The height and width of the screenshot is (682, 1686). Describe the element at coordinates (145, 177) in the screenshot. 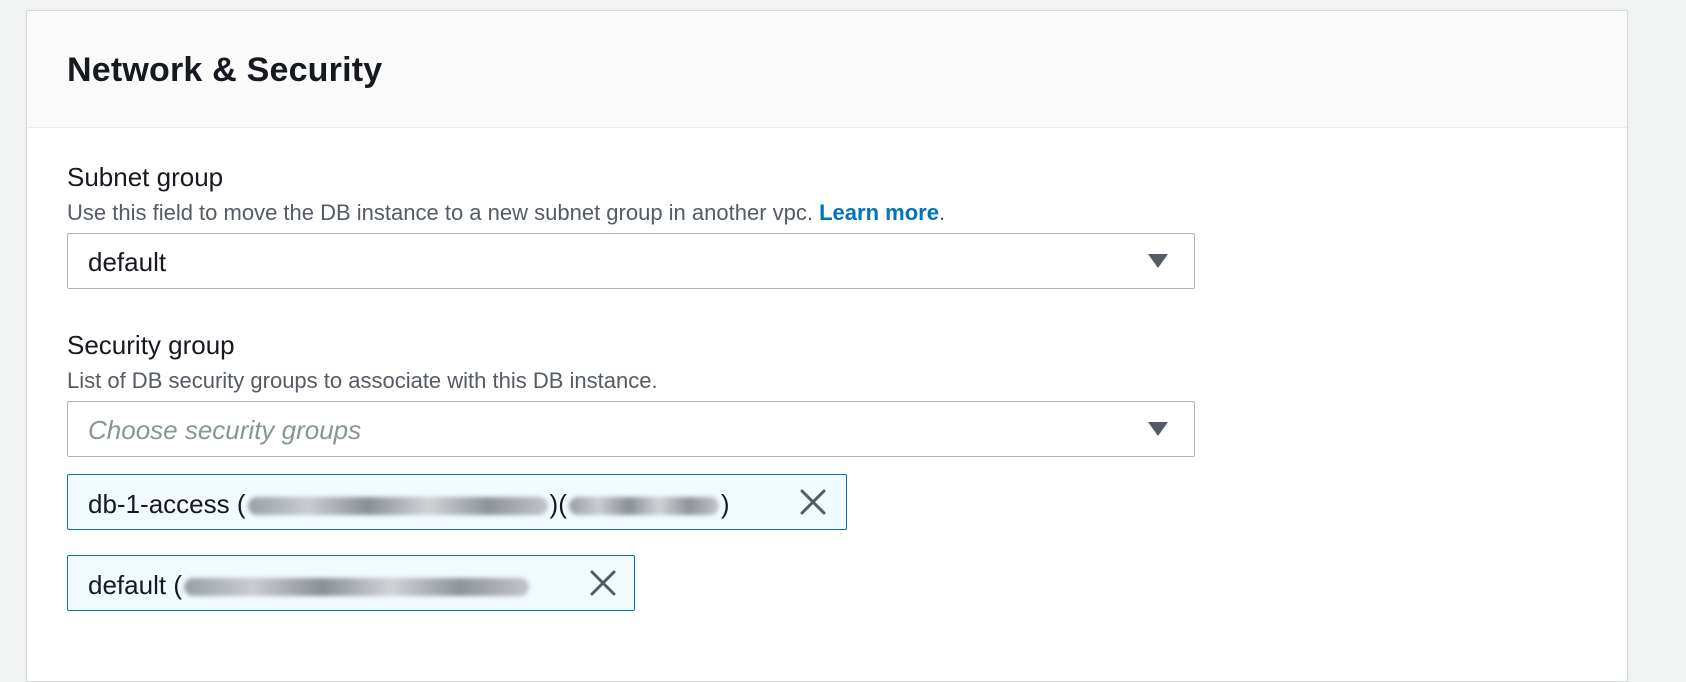

I see `subnet-group-label: Subnet group` at that location.